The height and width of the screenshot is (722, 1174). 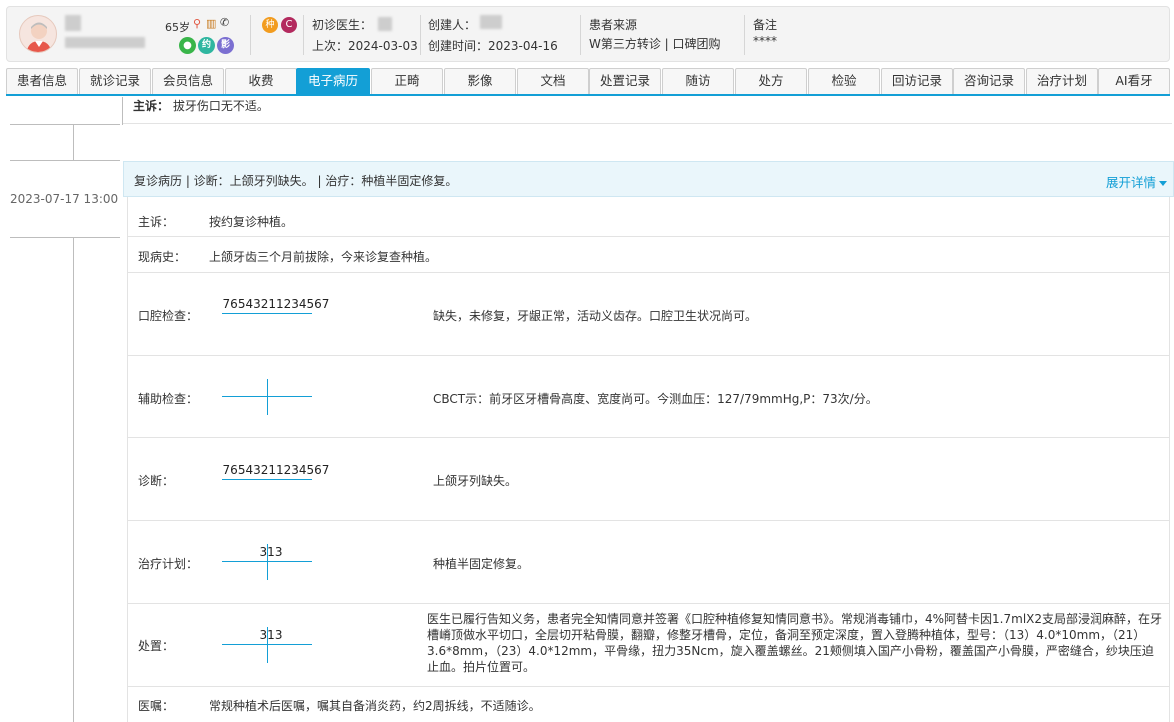 I want to click on expand-details-button: 展开详情, so click(x=1136, y=181).